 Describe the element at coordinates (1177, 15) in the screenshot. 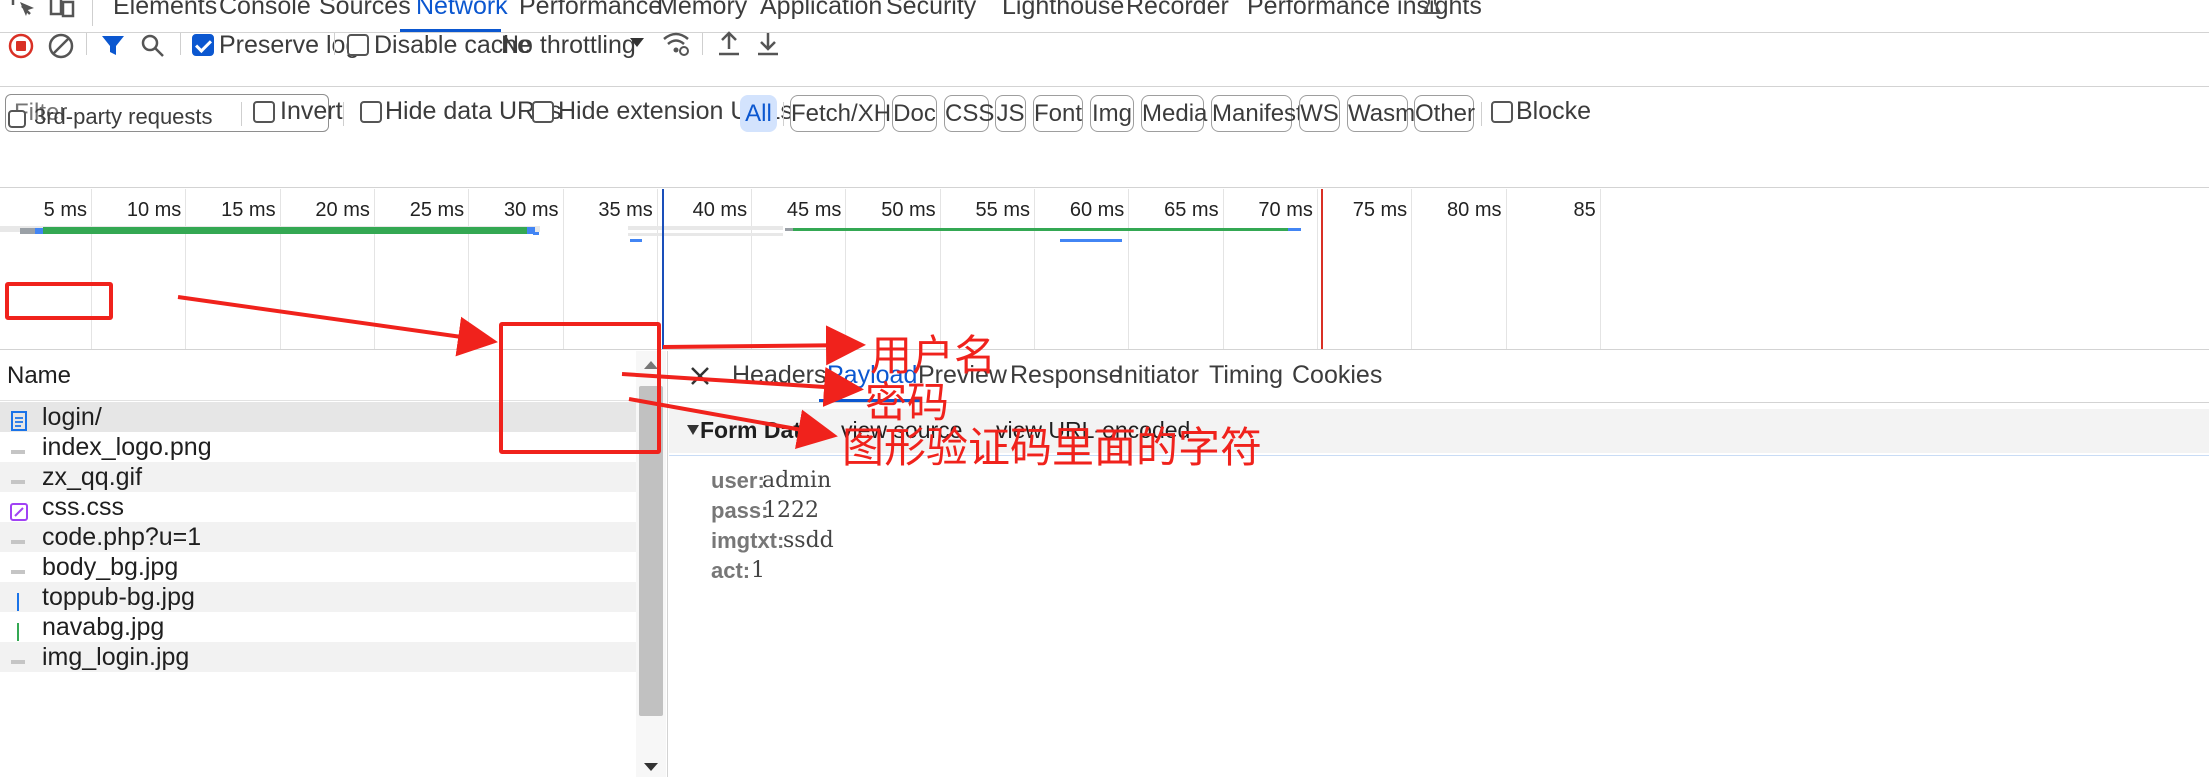

I see `tab-recorder: Recorder` at that location.